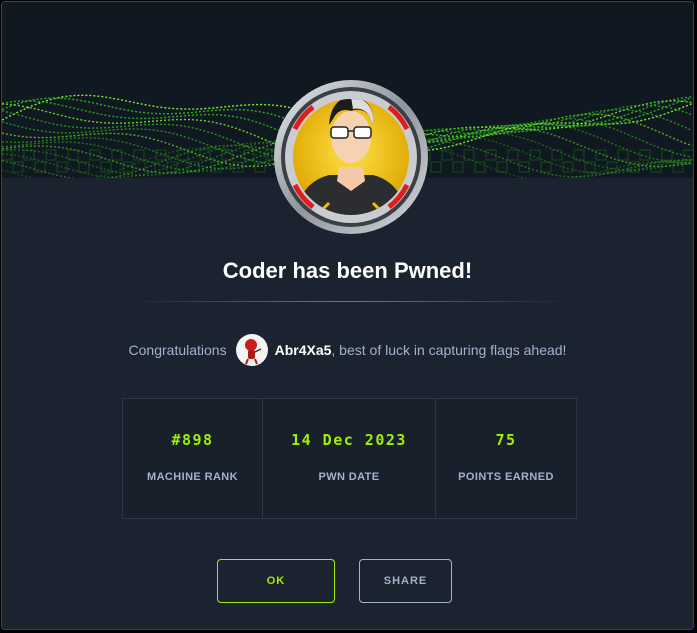  I want to click on username-link: Abr4Xa5, so click(303, 350).